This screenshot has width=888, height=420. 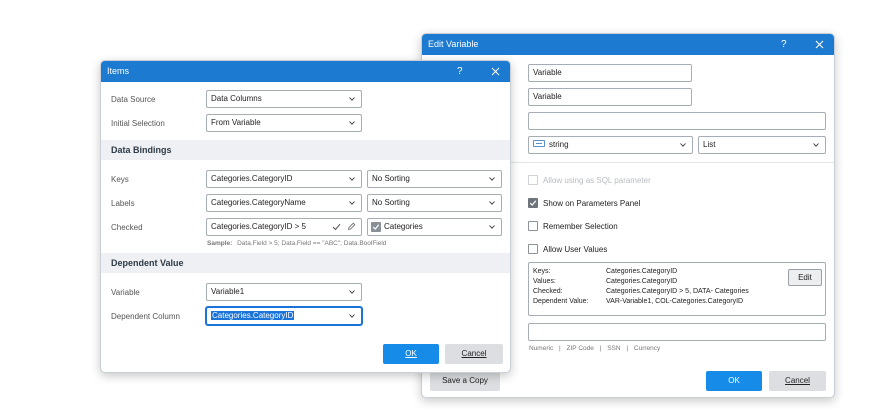 I want to click on checked-column-select: Categories, so click(x=434, y=227).